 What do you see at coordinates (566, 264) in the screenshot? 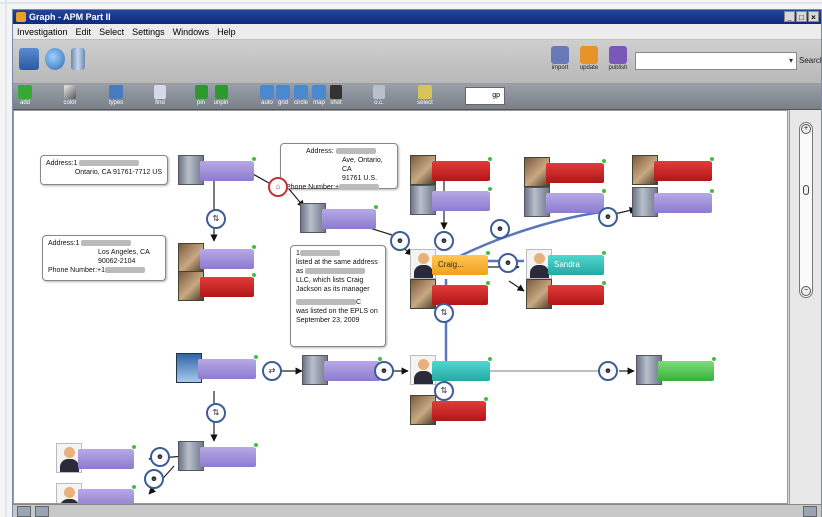
I see `person-node-sandra: Sandra` at bounding box center [566, 264].